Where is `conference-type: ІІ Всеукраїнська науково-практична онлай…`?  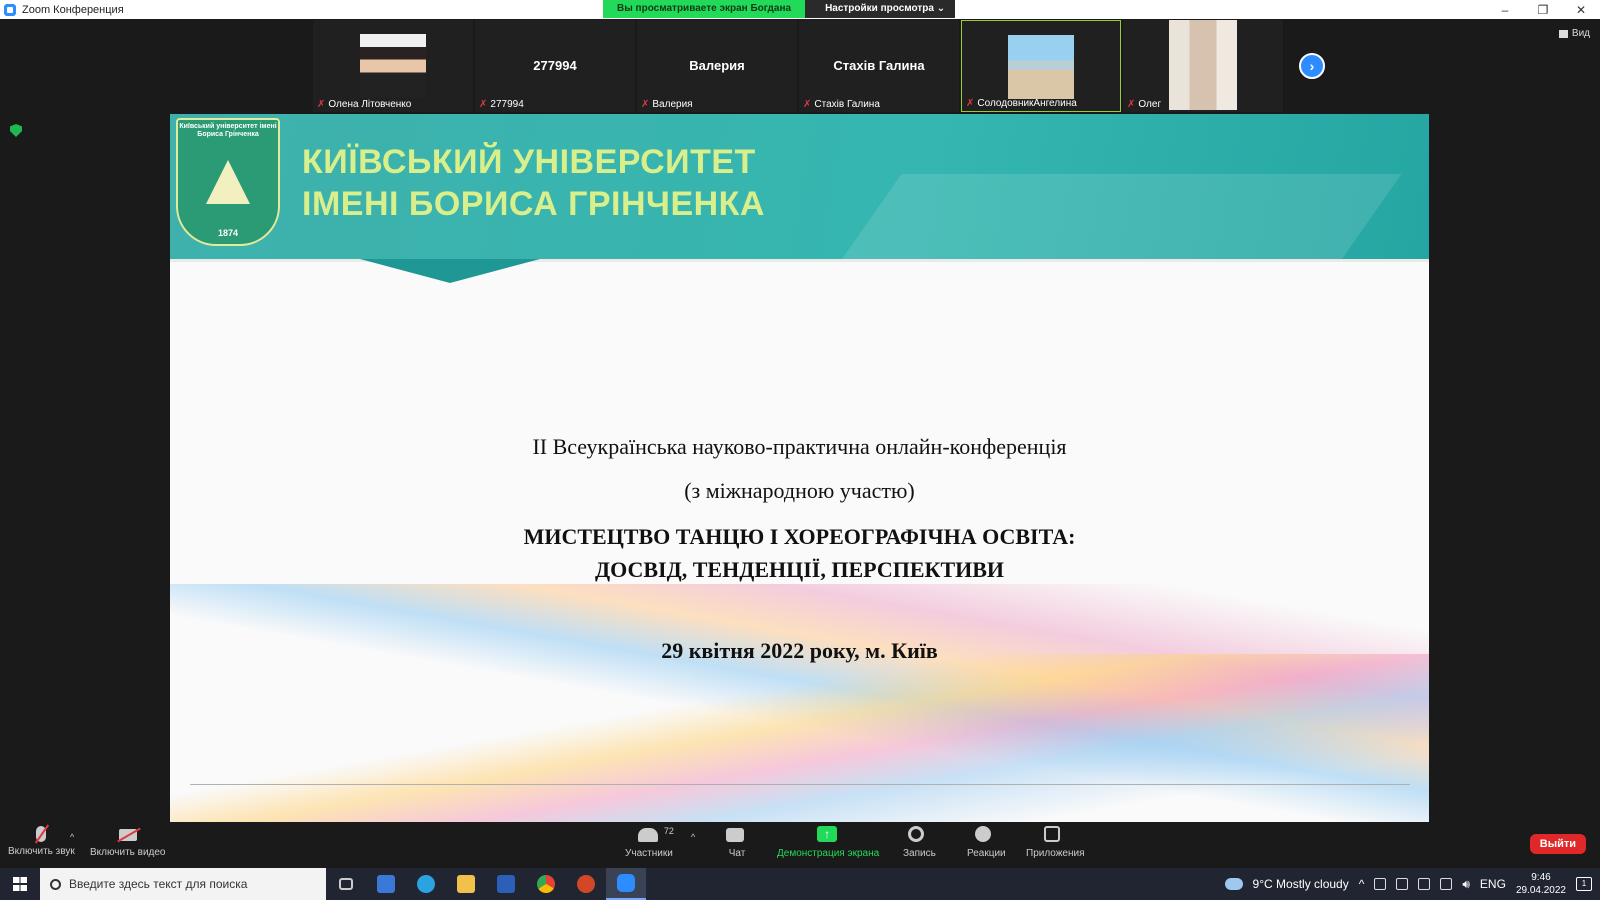 conference-type: ІІ Всеукраїнська науково-практична онлай… is located at coordinates (799, 446).